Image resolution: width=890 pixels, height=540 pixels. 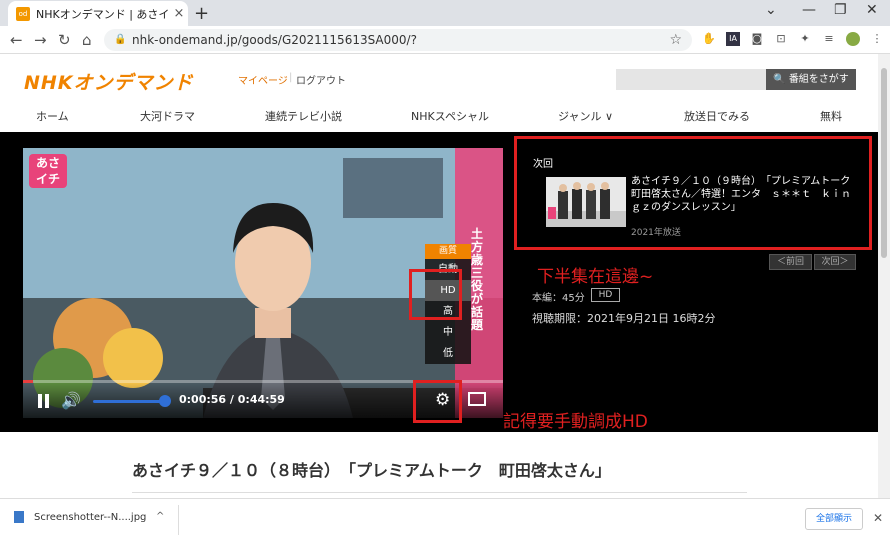 I want to click on download-item: Screenshotter--N....jpg, so click(x=80, y=517).